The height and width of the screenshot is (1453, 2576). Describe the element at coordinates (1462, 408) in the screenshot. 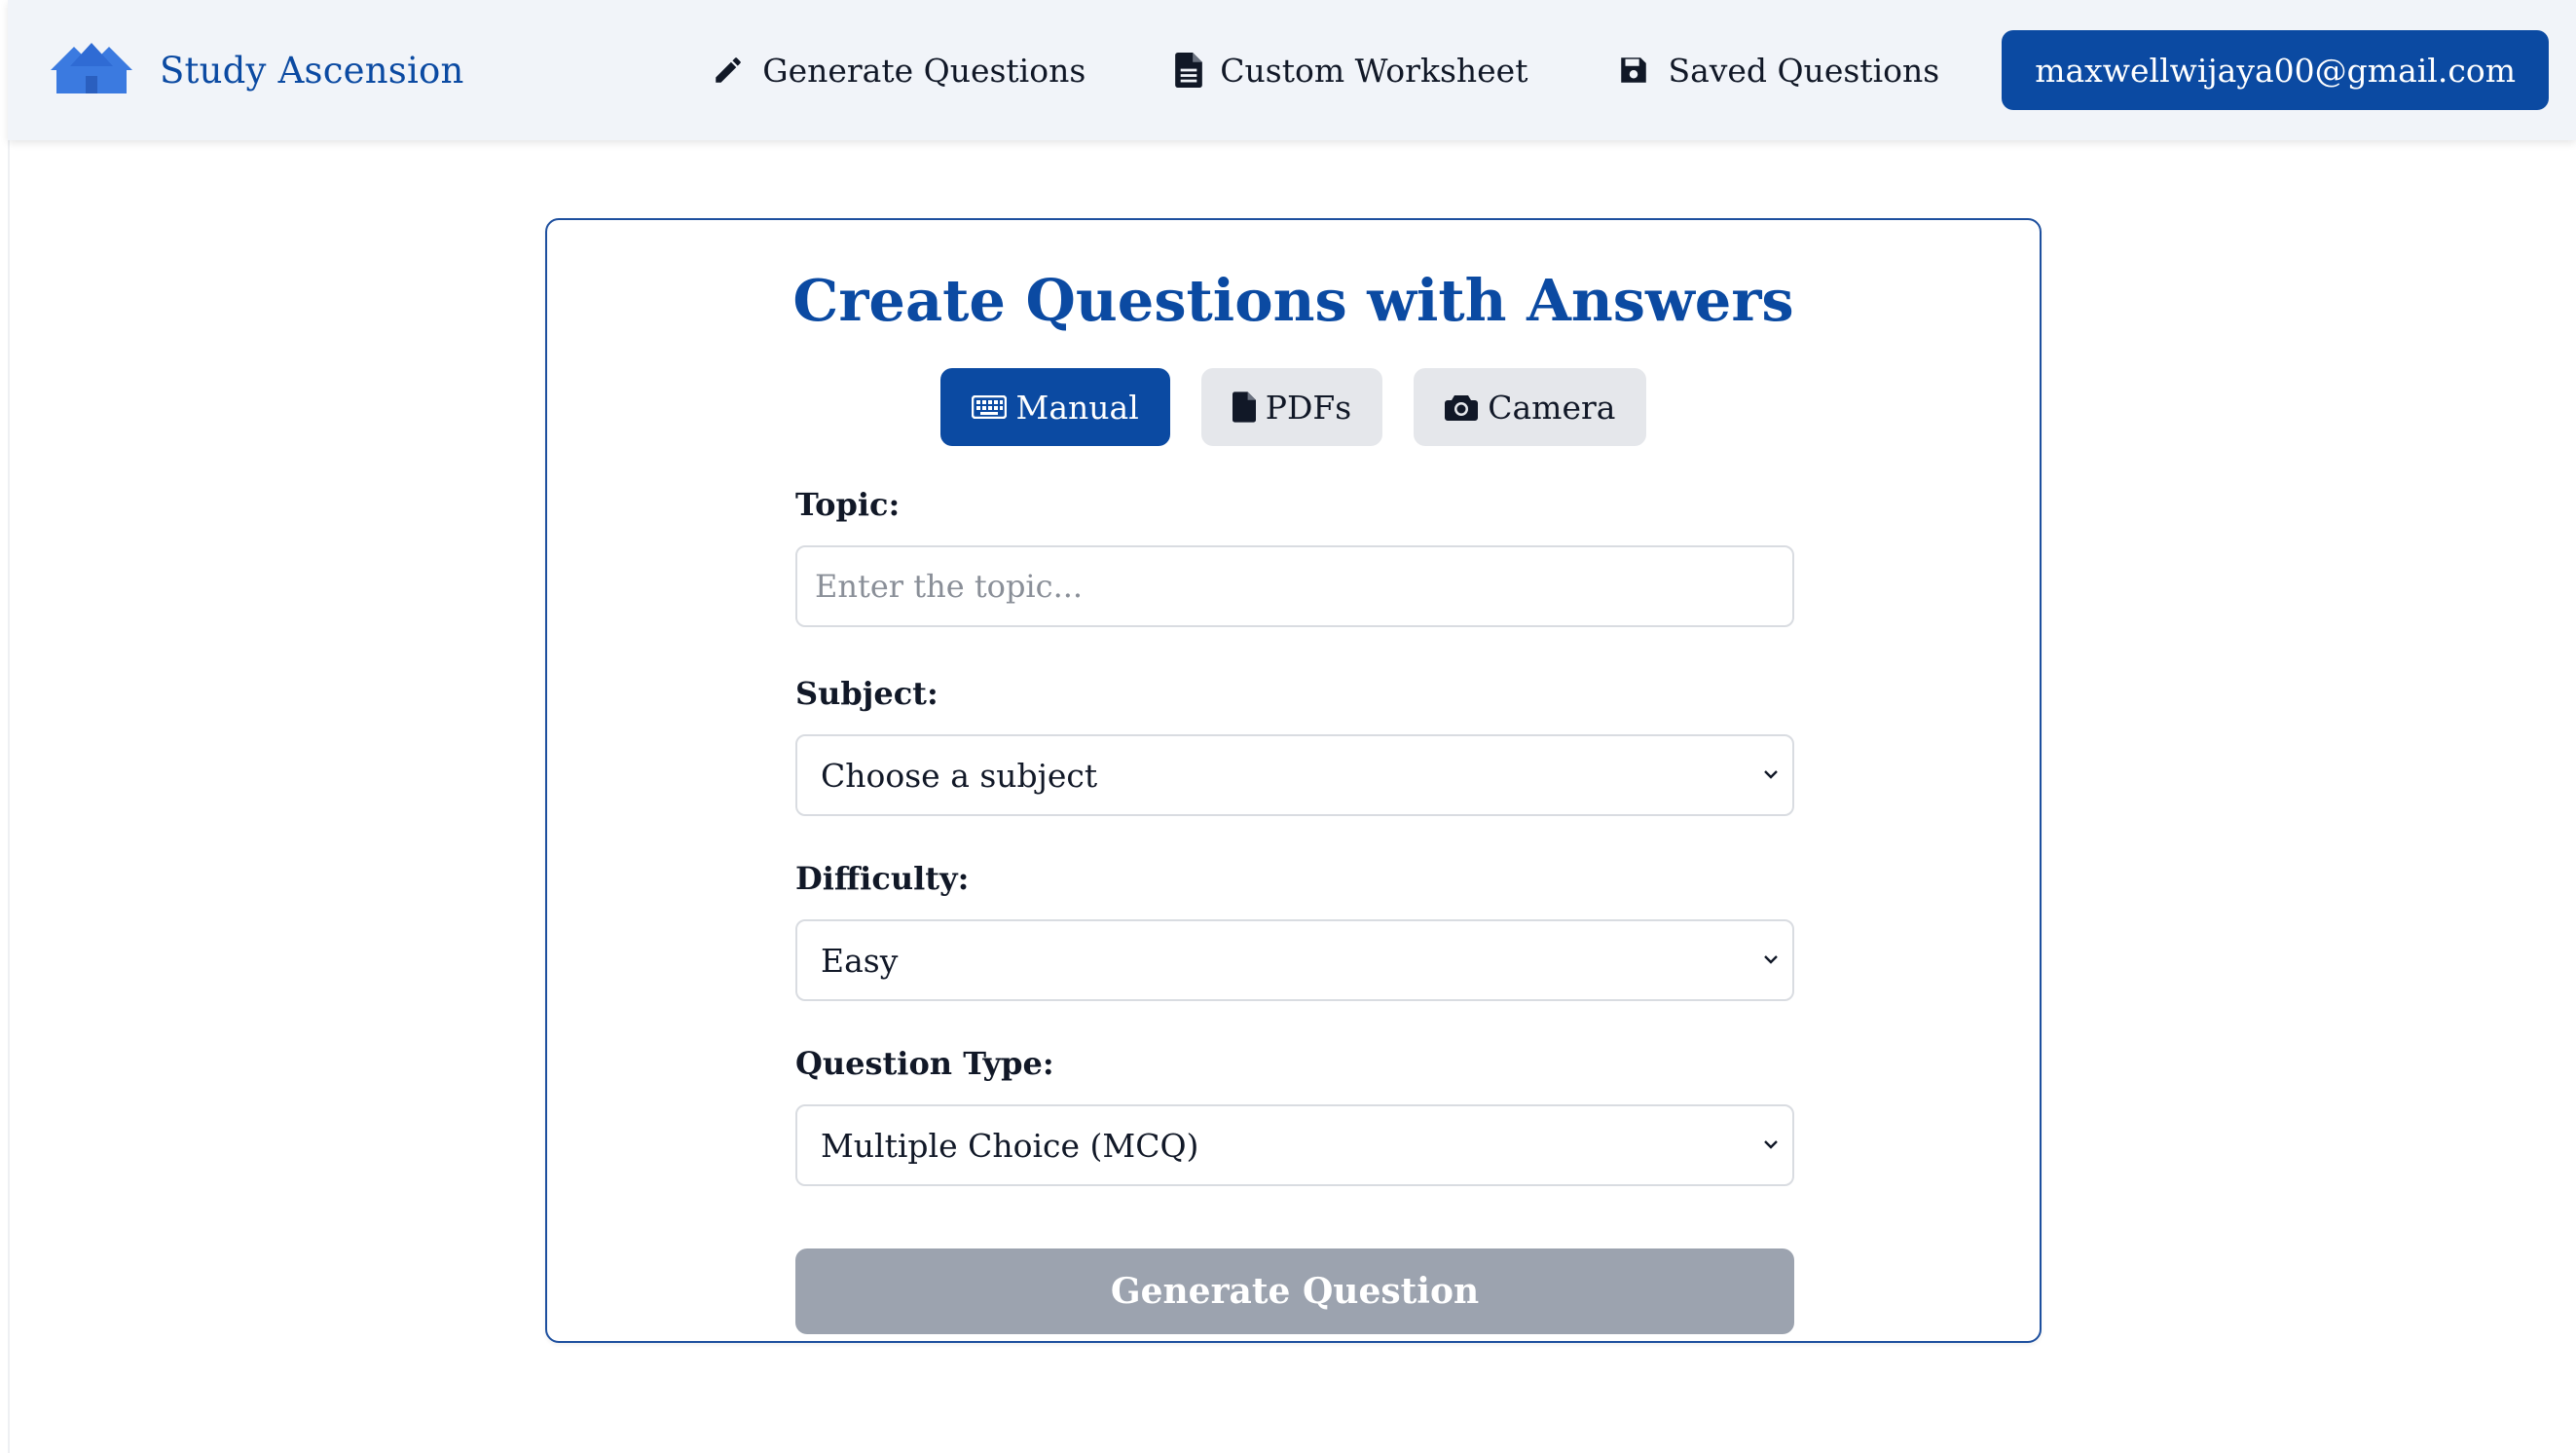

I see `camera-icon` at that location.